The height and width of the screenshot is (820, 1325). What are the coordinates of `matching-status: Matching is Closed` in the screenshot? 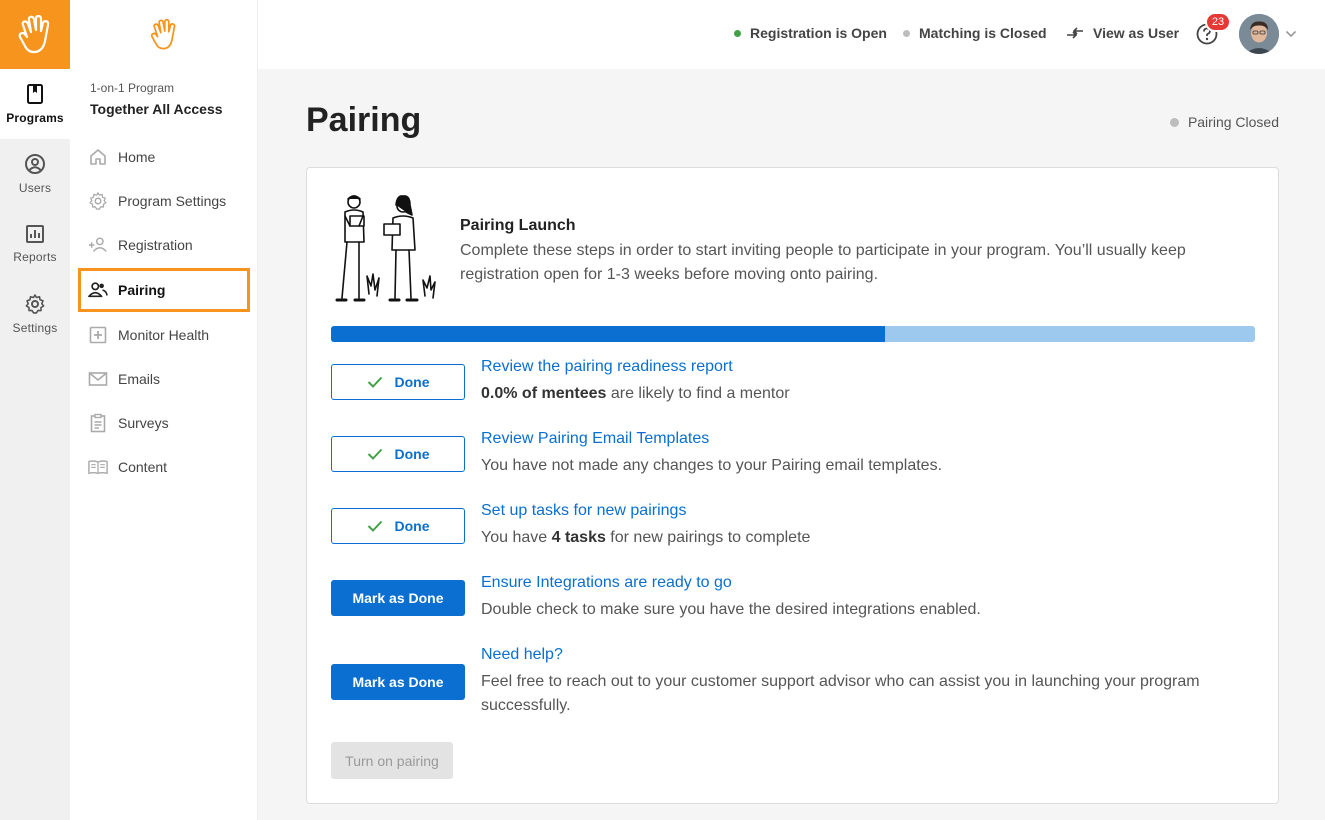 It's located at (975, 33).